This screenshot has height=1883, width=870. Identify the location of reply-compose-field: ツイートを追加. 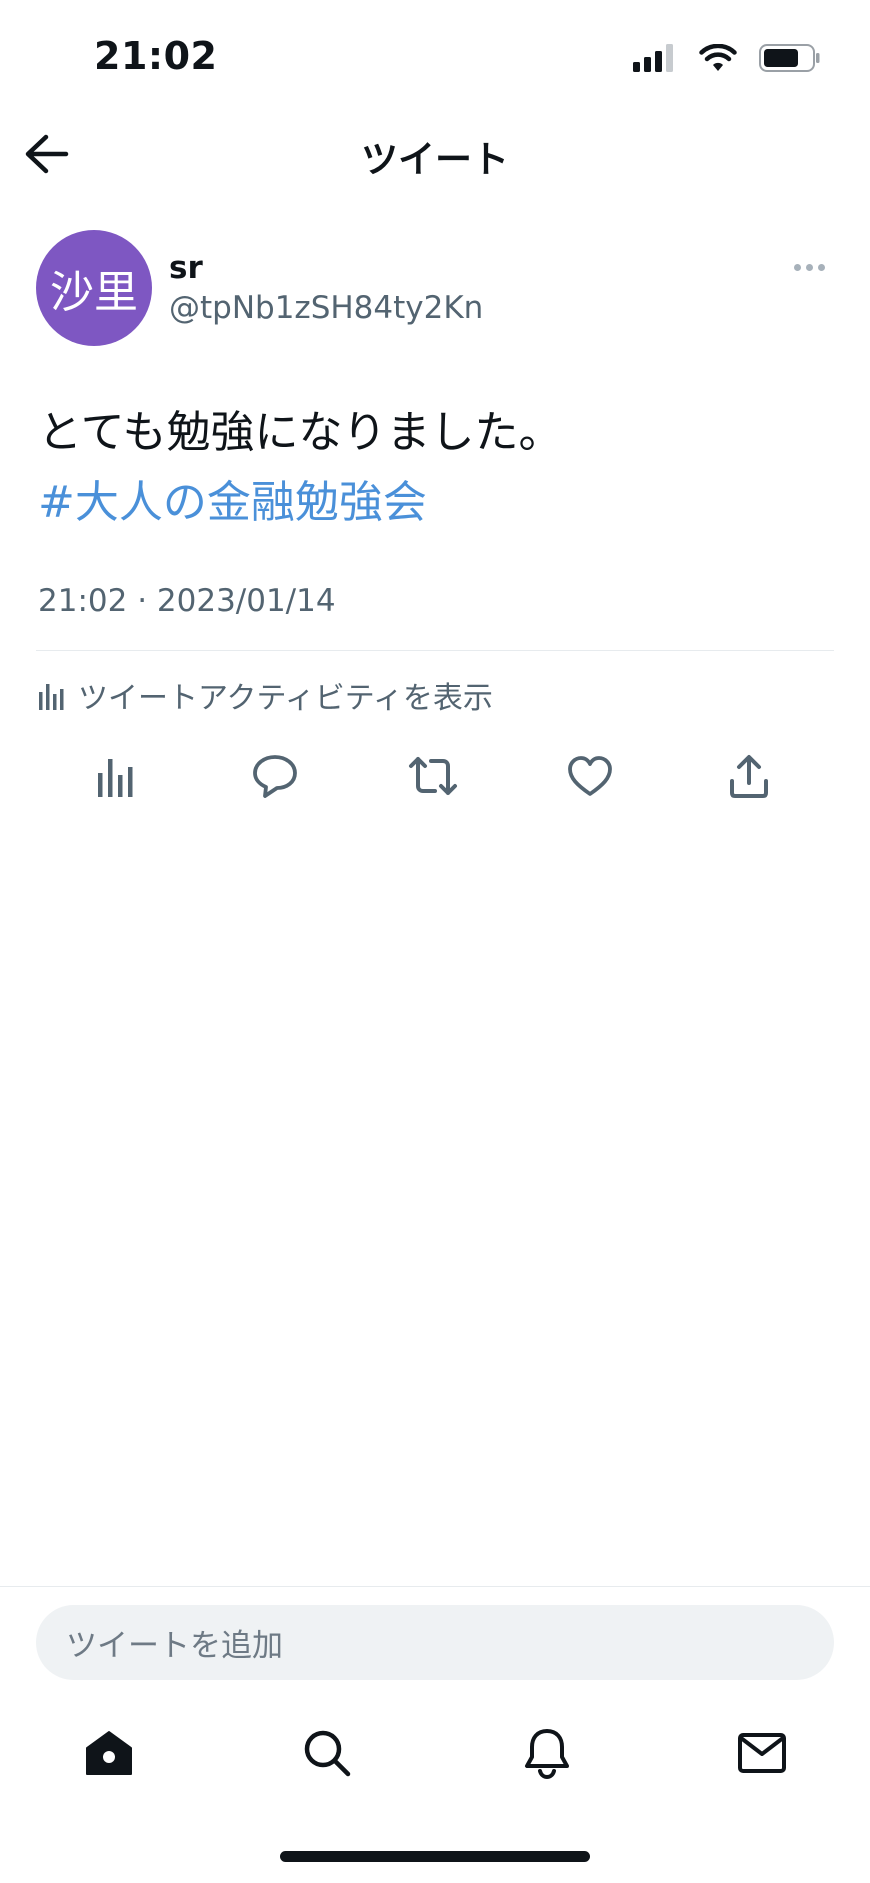
(435, 1642).